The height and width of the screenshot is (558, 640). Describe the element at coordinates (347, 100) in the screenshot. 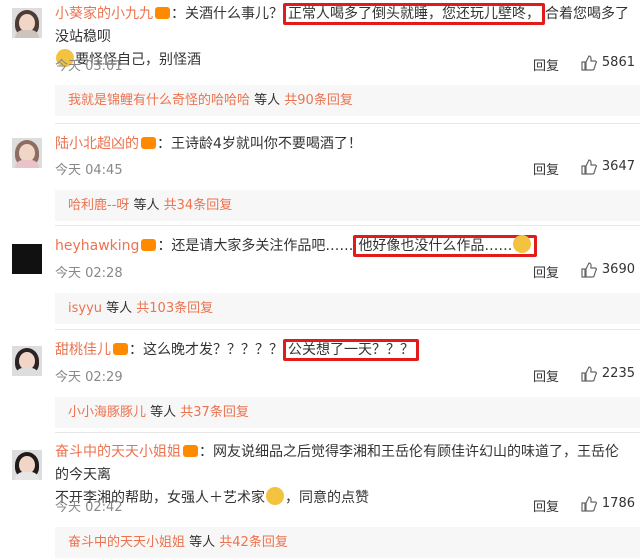

I see `sub-reply-summary: 我就是锦鲤有什么奇怪的哈哈哈 等人 共90条回复` at that location.